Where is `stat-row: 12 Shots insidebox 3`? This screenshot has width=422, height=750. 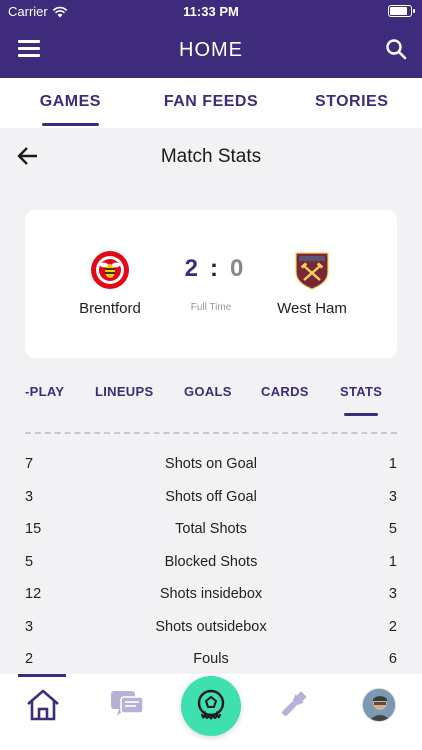
stat-row: 12 Shots insidebox 3 is located at coordinates (211, 594).